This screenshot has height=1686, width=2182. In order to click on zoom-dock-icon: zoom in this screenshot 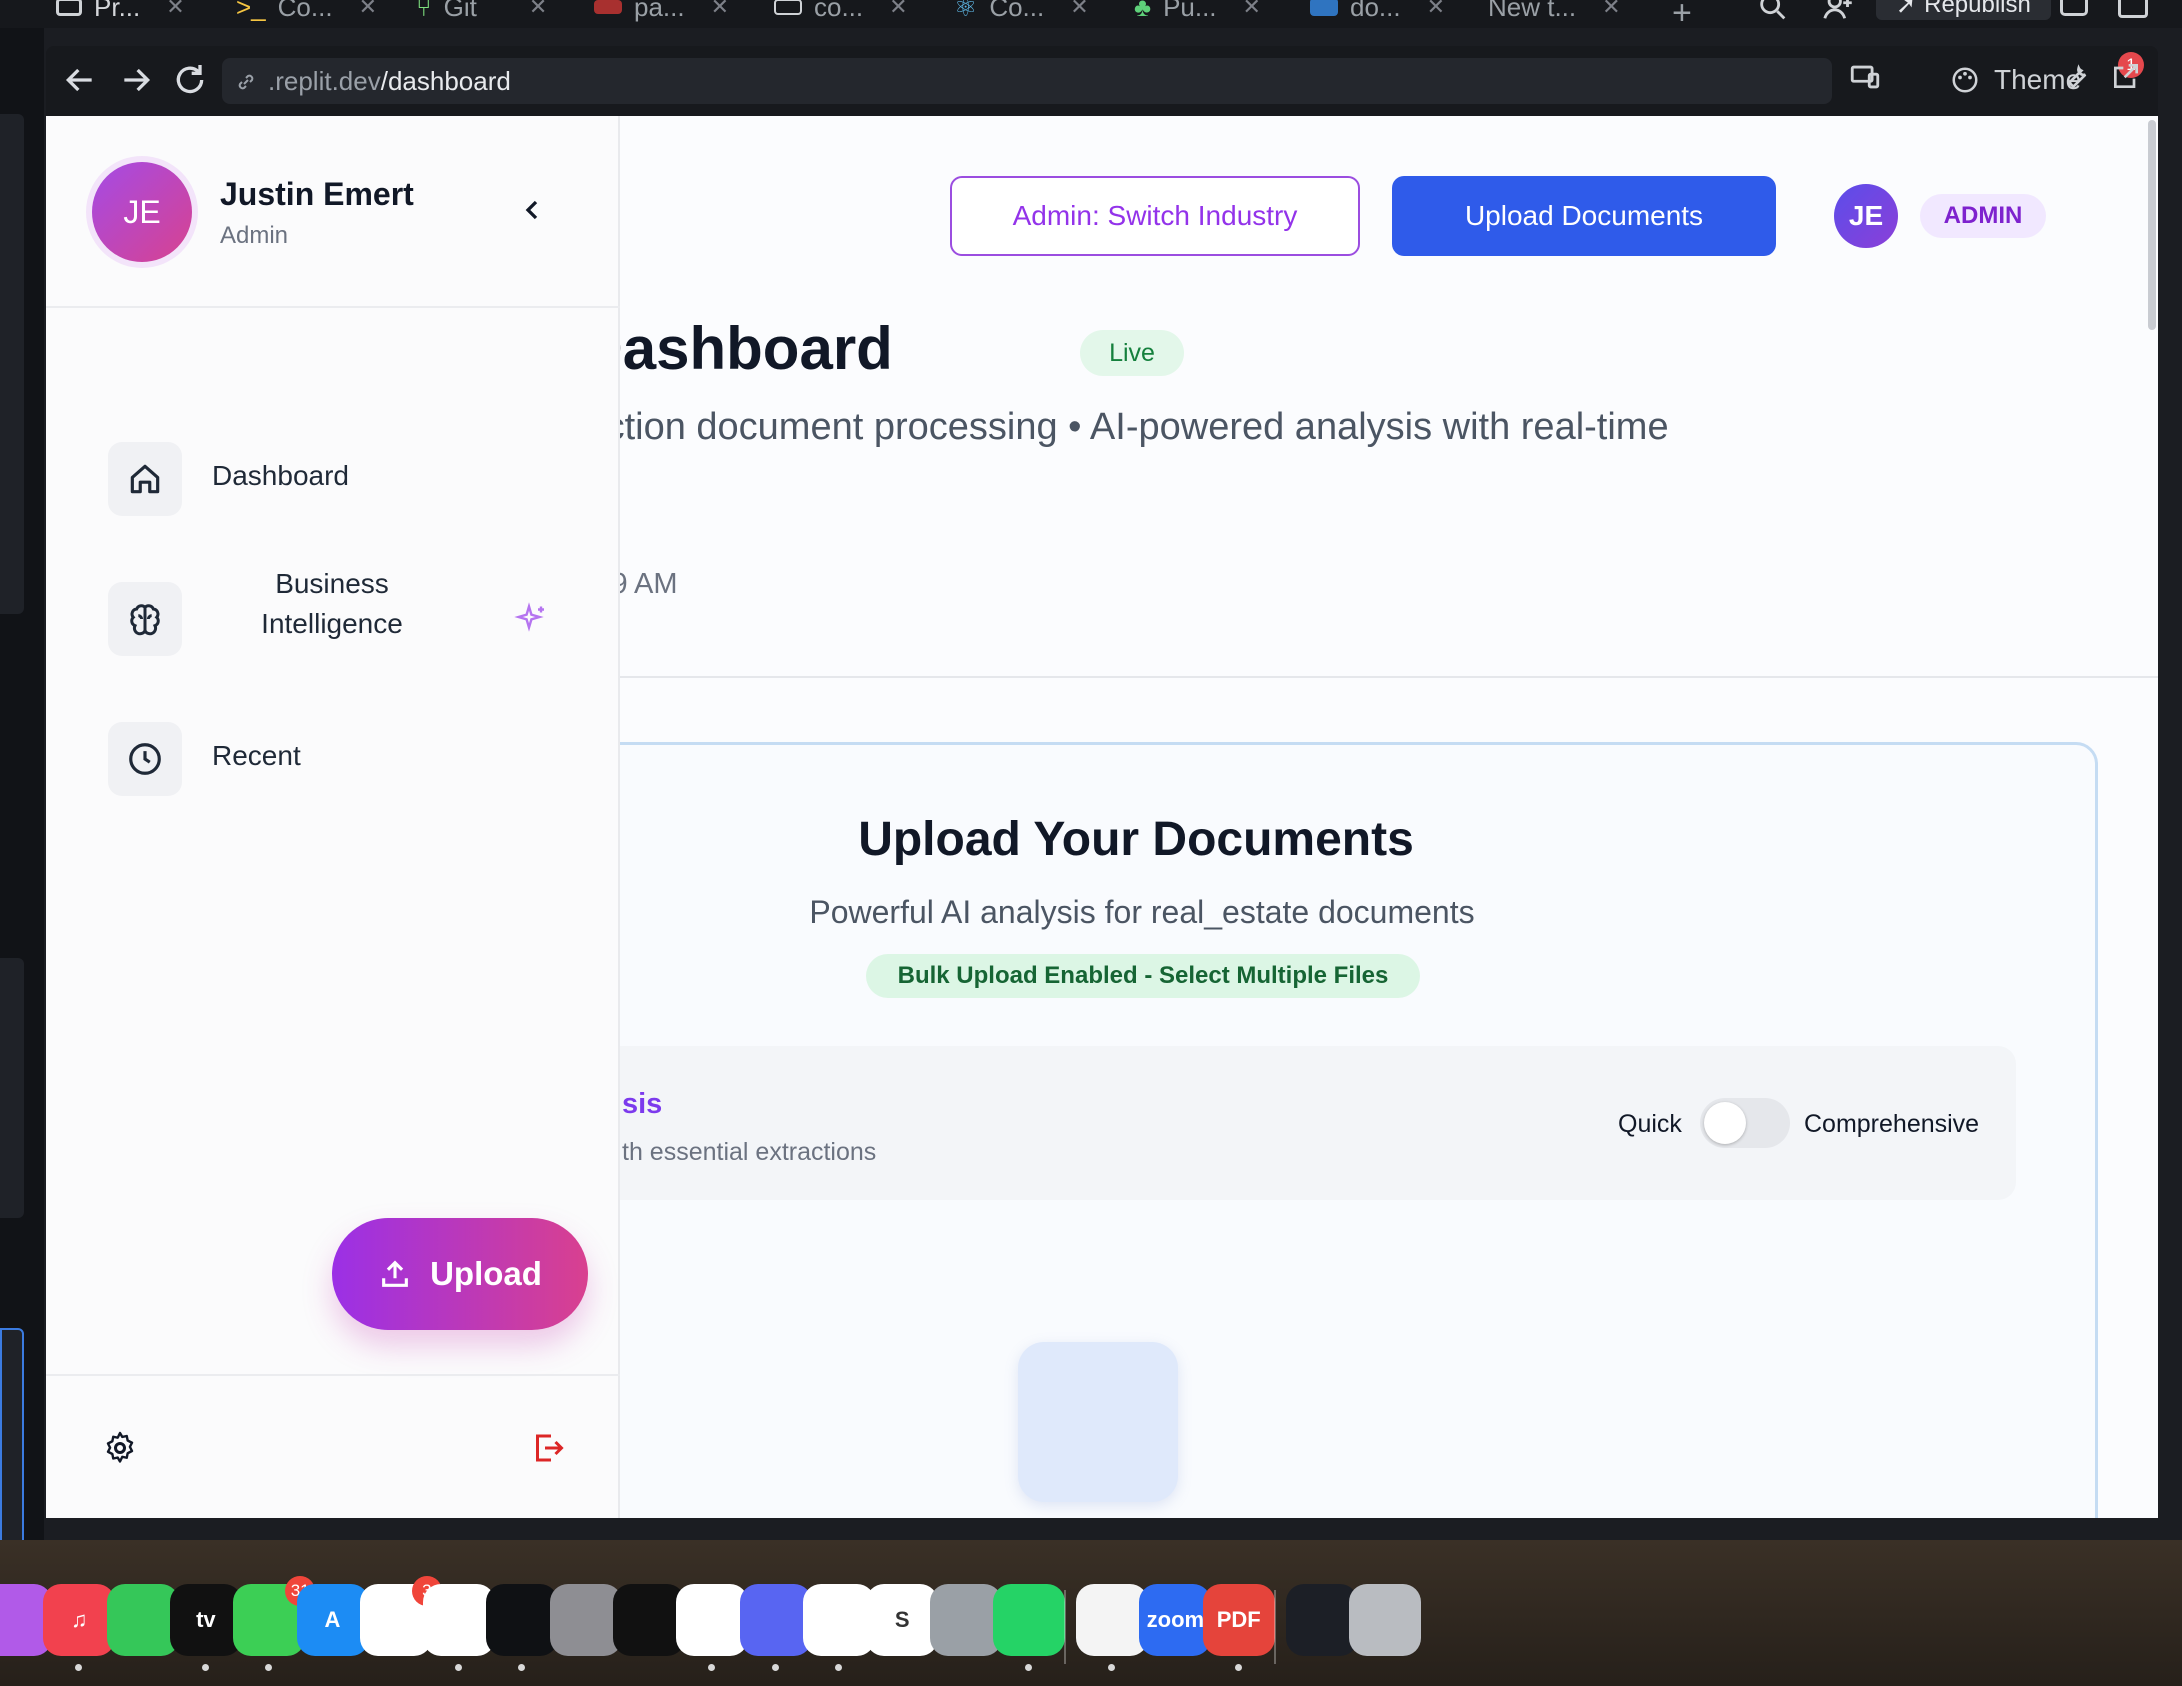, I will do `click(1175, 1620)`.